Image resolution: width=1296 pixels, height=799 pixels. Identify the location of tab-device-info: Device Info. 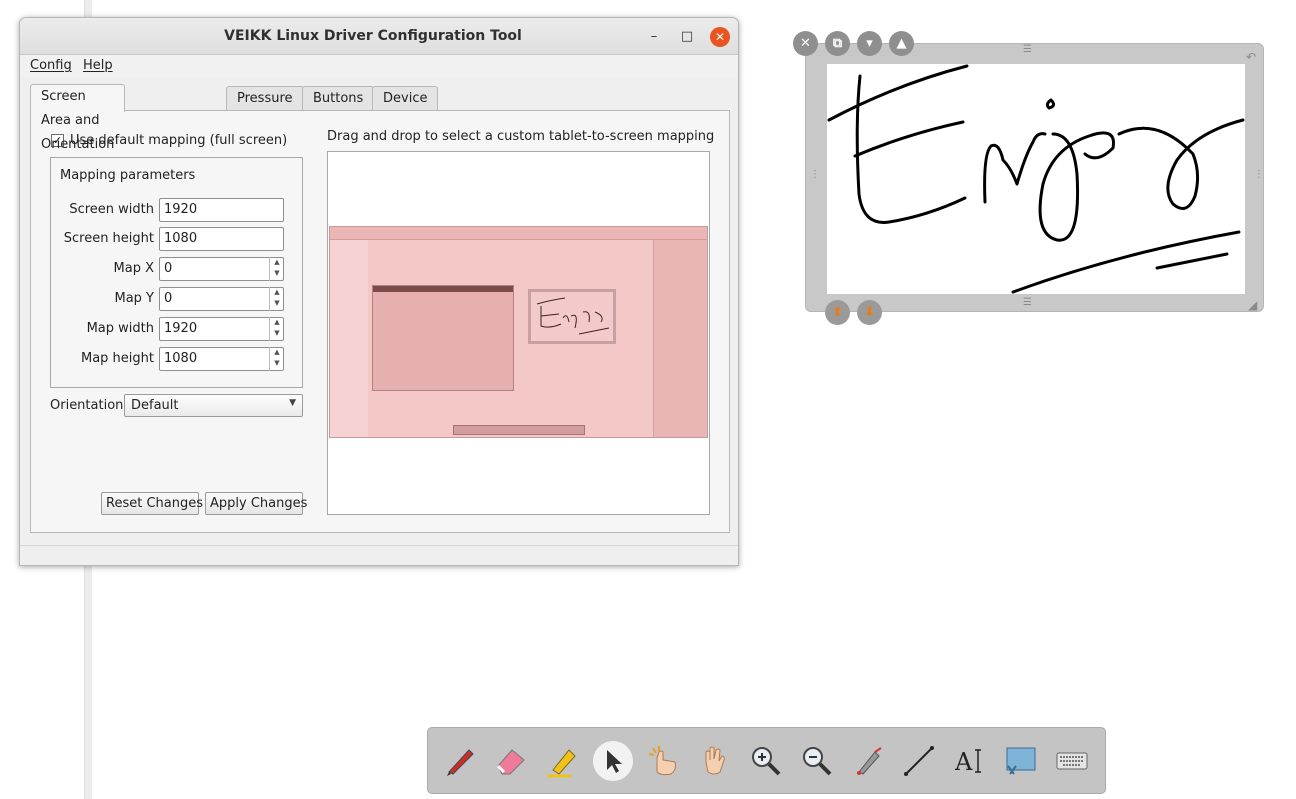
(405, 108).